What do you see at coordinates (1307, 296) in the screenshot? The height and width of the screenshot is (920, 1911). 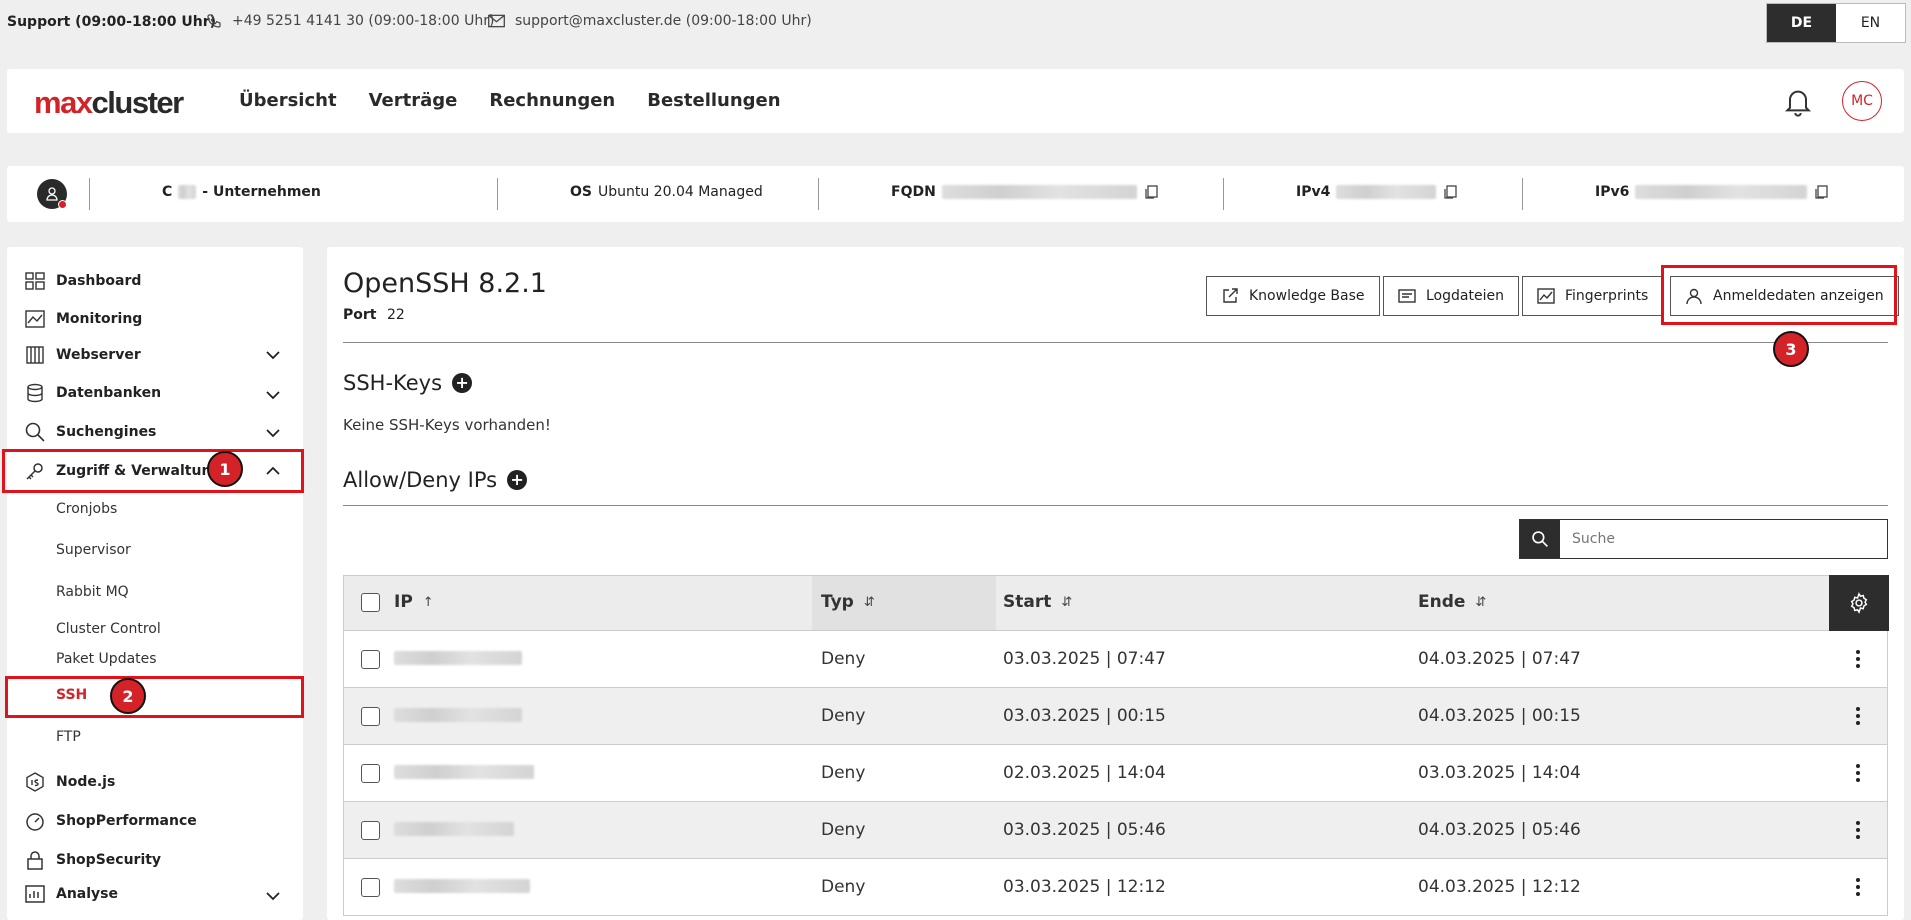 I see `button-label: Knowledge Base` at bounding box center [1307, 296].